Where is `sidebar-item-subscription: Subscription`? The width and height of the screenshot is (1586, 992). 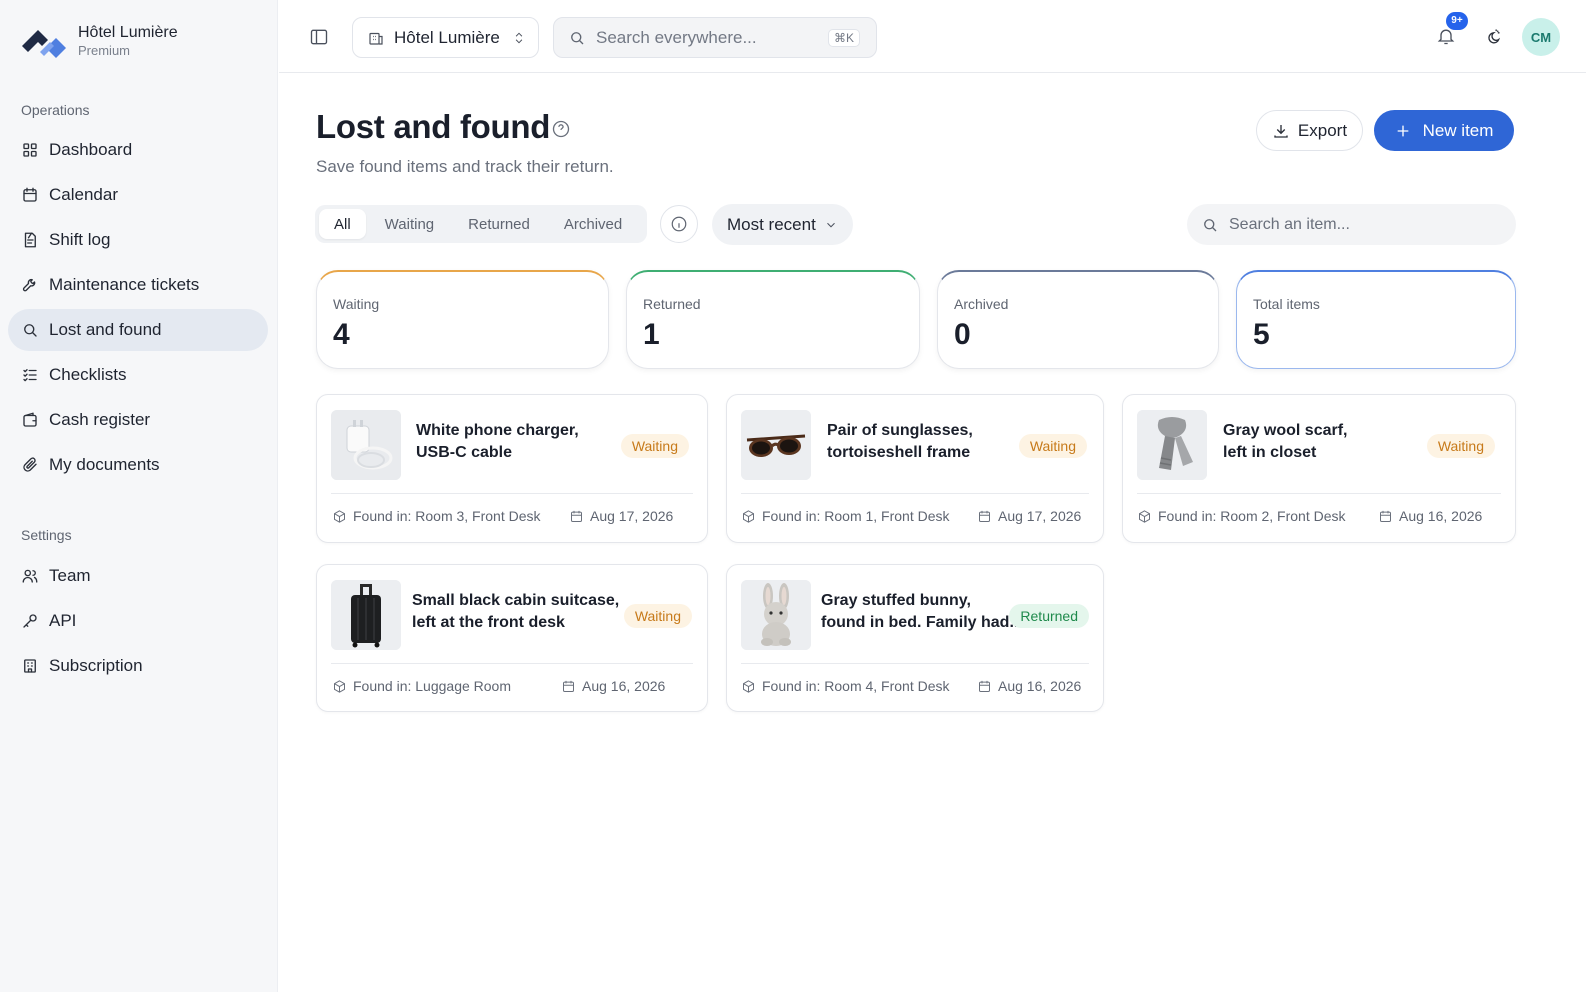
sidebar-item-subscription: Subscription is located at coordinates (138, 666).